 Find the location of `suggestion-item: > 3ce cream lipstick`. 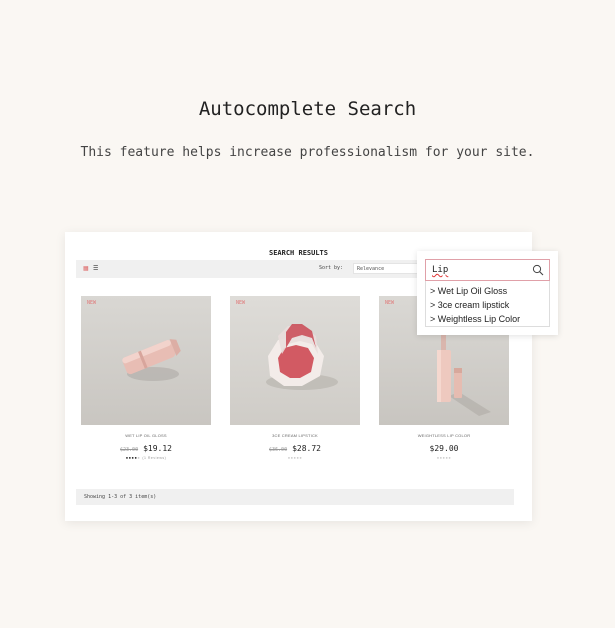

suggestion-item: > 3ce cream lipstick is located at coordinates (487, 305).